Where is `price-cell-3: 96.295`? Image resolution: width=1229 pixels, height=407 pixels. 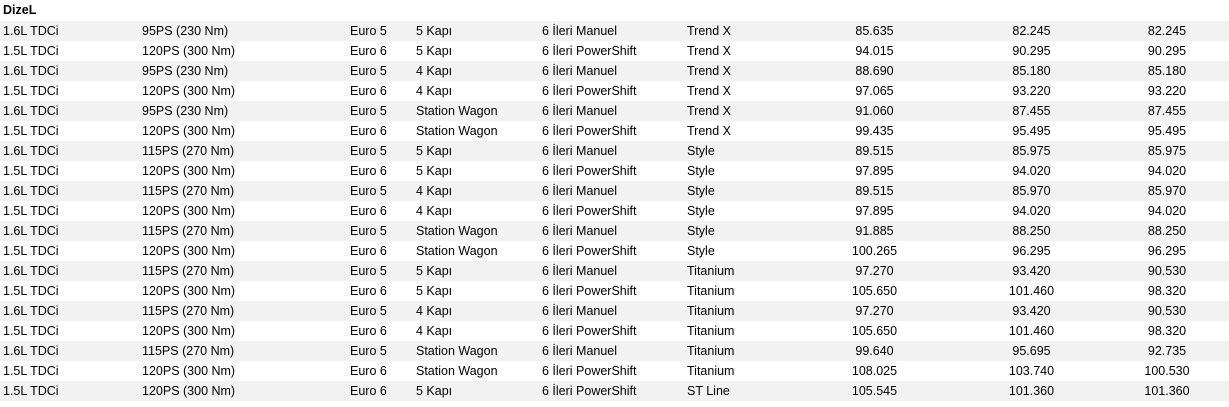 price-cell-3: 96.295 is located at coordinates (1167, 251).